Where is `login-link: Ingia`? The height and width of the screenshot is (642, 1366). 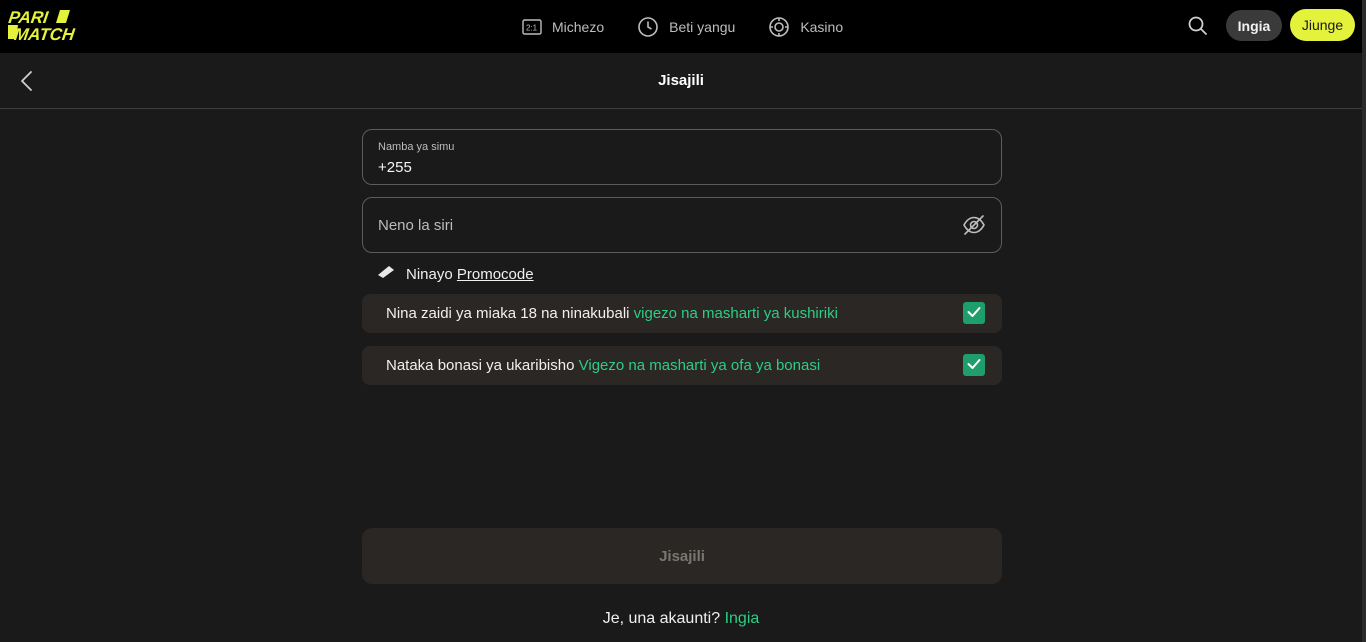 login-link: Ingia is located at coordinates (742, 618).